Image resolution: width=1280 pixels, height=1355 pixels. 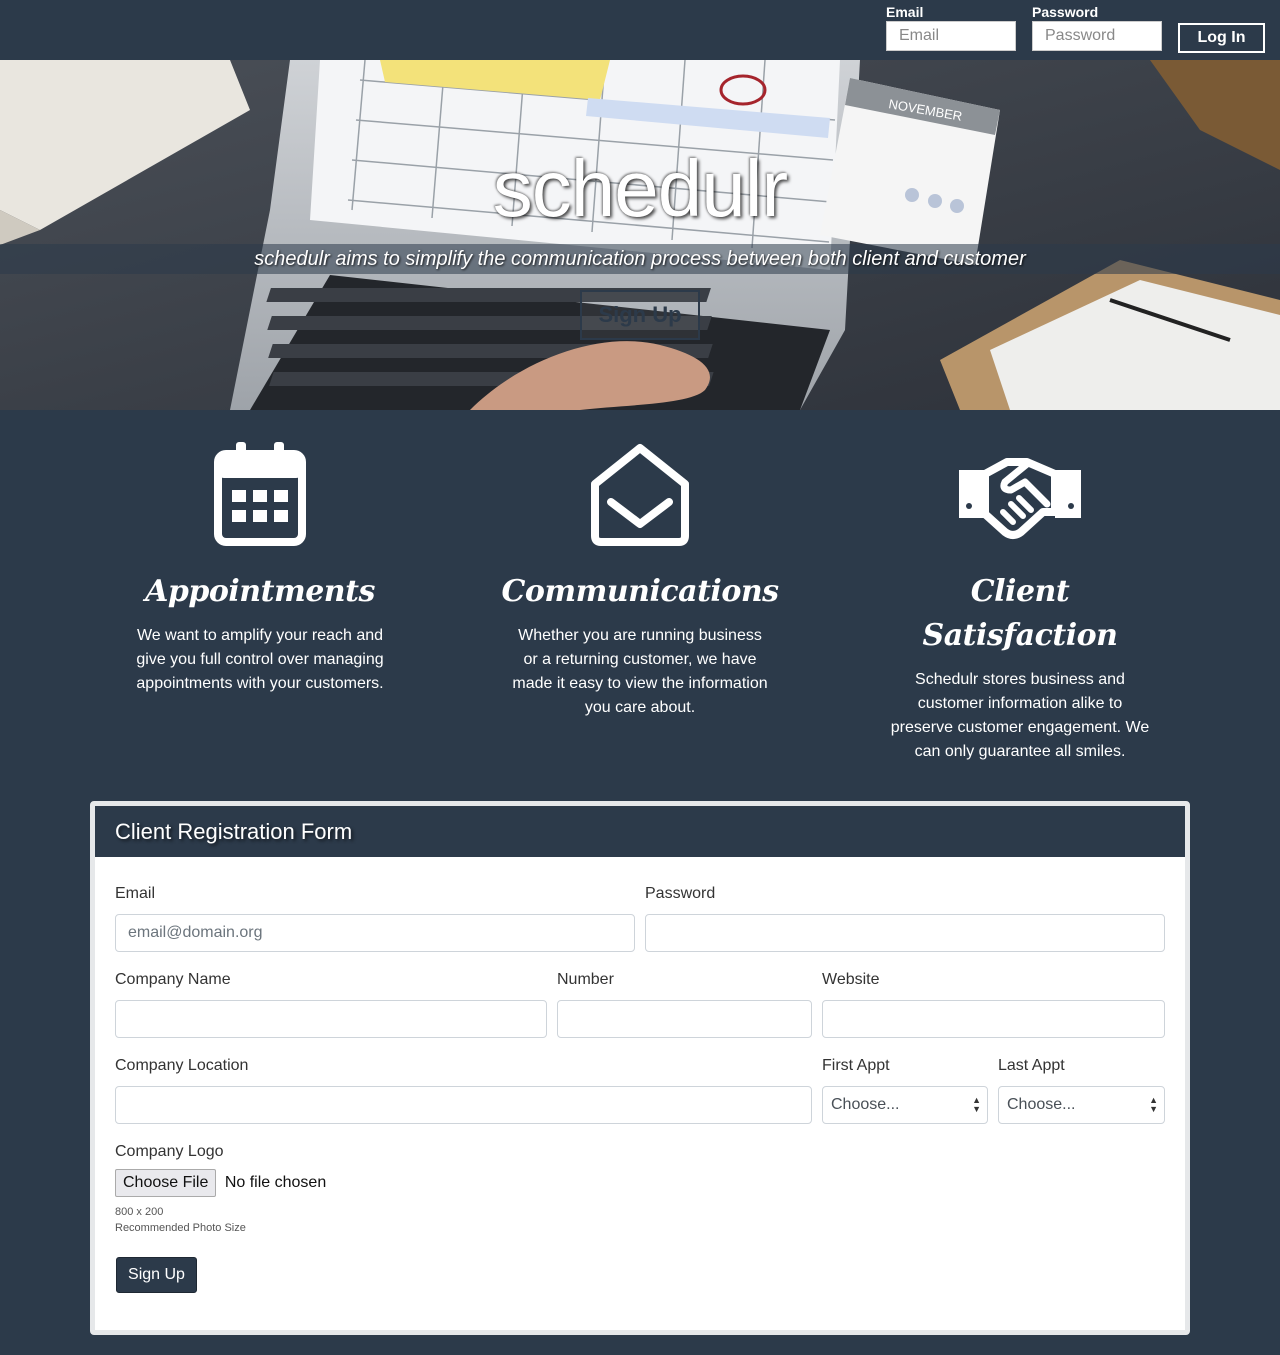 I want to click on password-label: Password, so click(x=680, y=893).